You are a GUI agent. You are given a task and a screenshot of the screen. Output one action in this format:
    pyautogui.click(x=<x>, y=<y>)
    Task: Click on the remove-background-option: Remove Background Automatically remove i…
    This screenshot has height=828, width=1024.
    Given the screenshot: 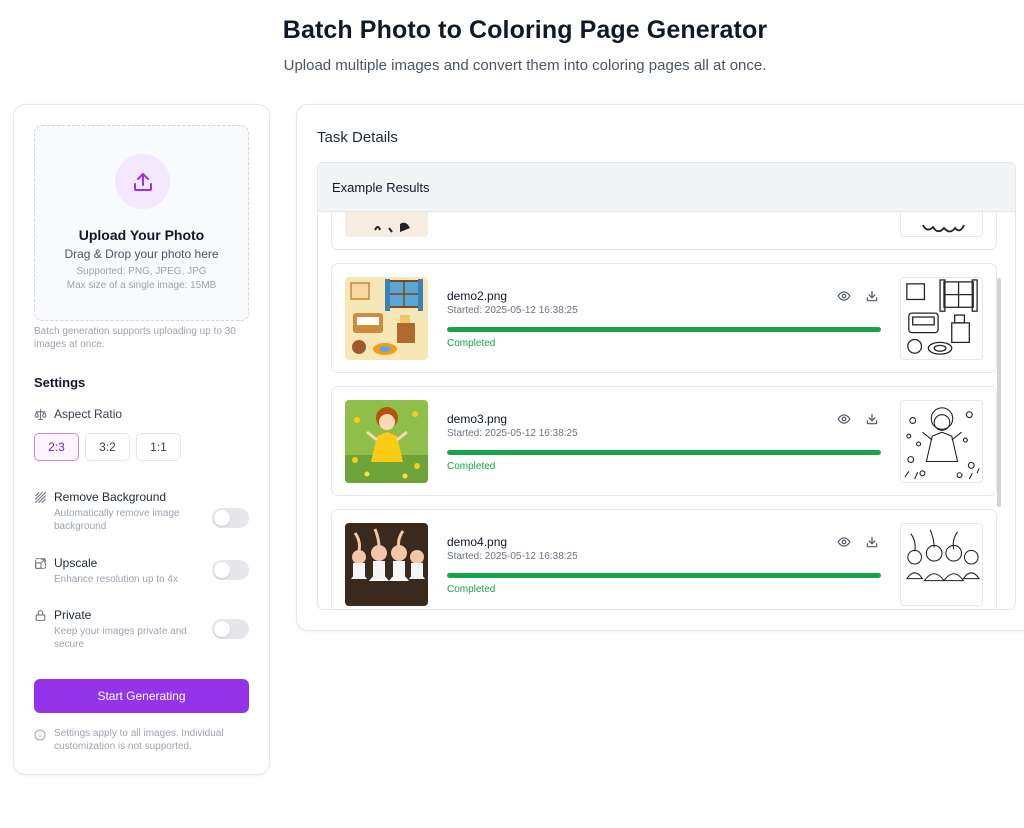 What is the action you would take?
    pyautogui.click(x=141, y=511)
    